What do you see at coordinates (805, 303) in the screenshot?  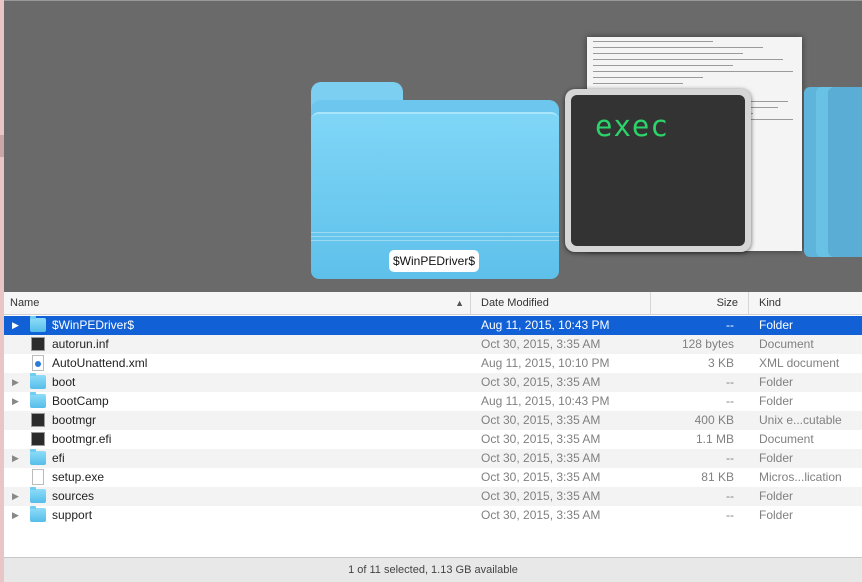 I see `column-header-kind: Kind` at bounding box center [805, 303].